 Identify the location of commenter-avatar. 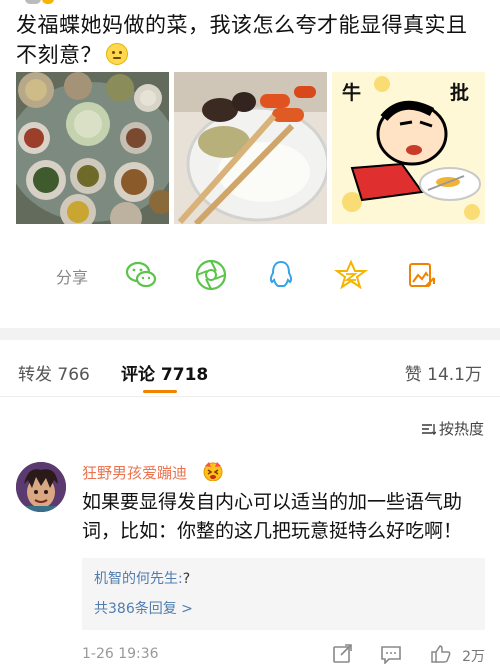
(41, 487).